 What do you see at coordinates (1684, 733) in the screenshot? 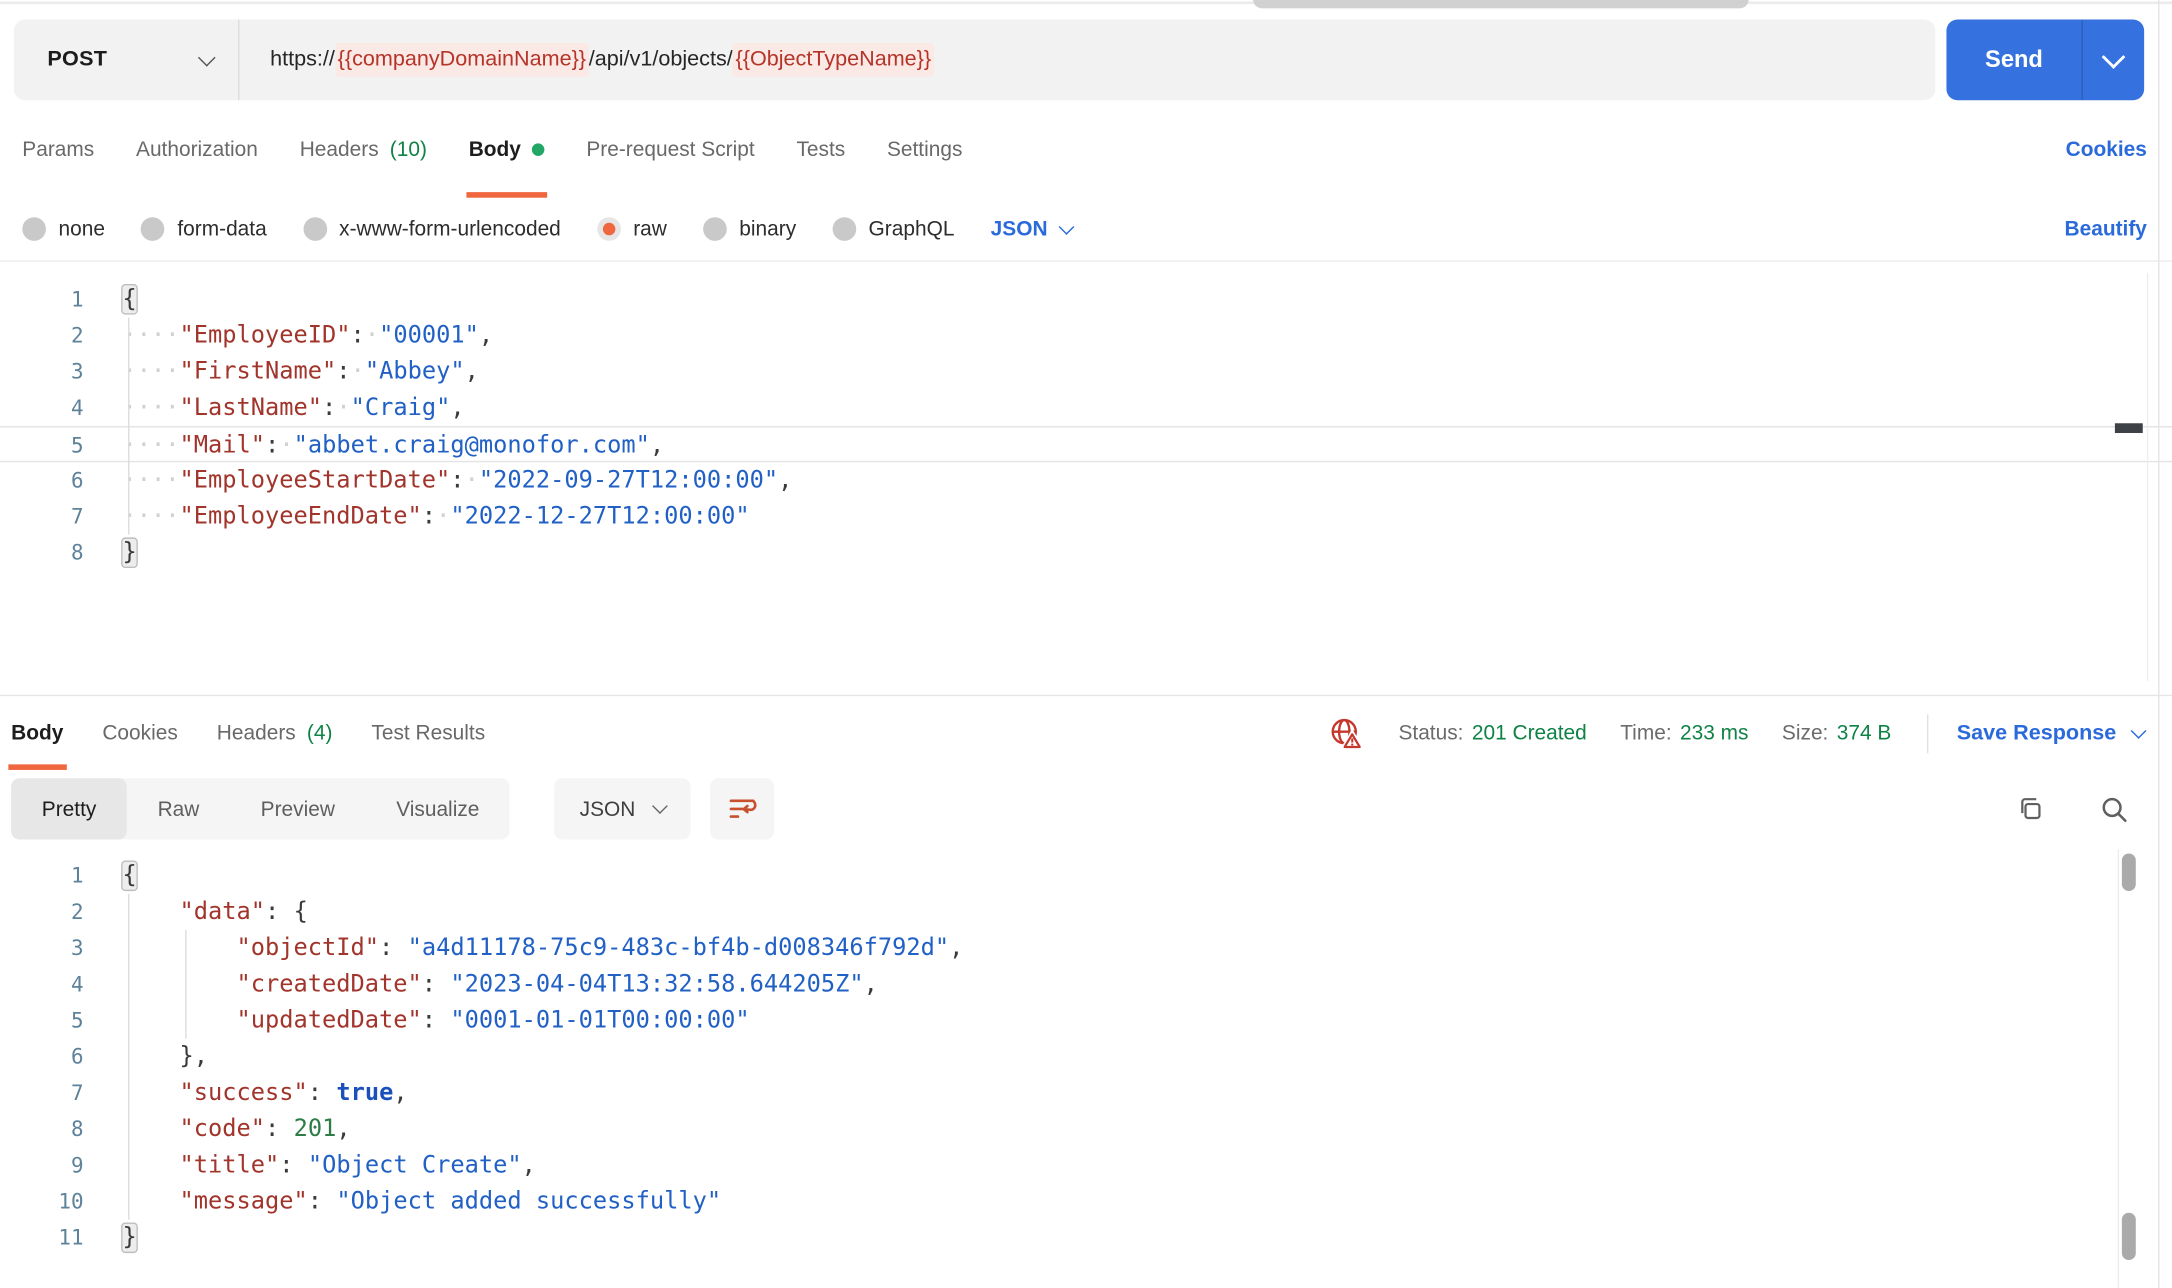
I see `time-badge: Time: 233 ms` at bounding box center [1684, 733].